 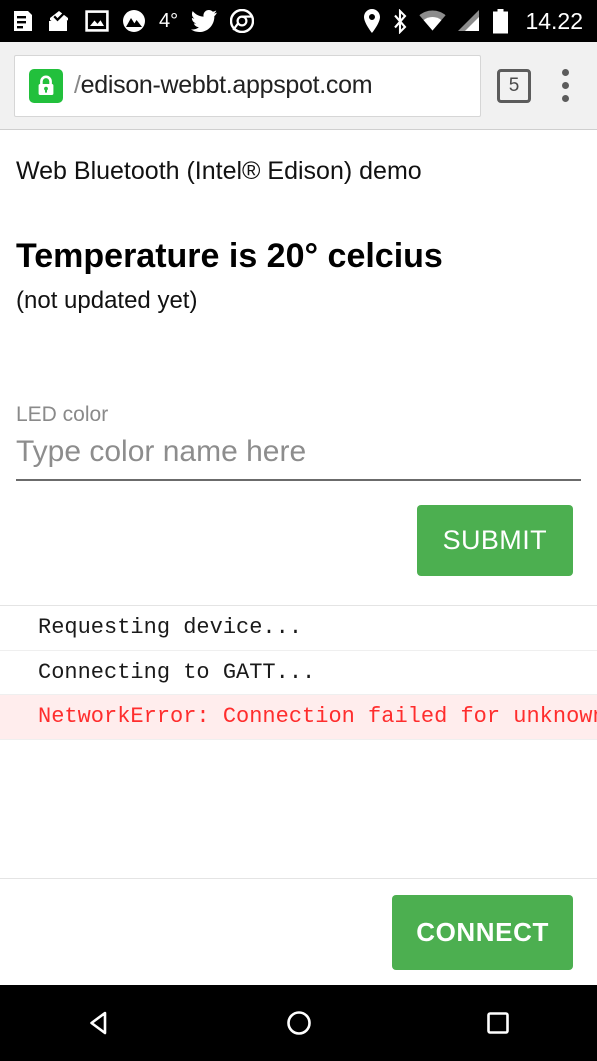 What do you see at coordinates (554, 20) in the screenshot?
I see `status-bar-clock: 14.22` at bounding box center [554, 20].